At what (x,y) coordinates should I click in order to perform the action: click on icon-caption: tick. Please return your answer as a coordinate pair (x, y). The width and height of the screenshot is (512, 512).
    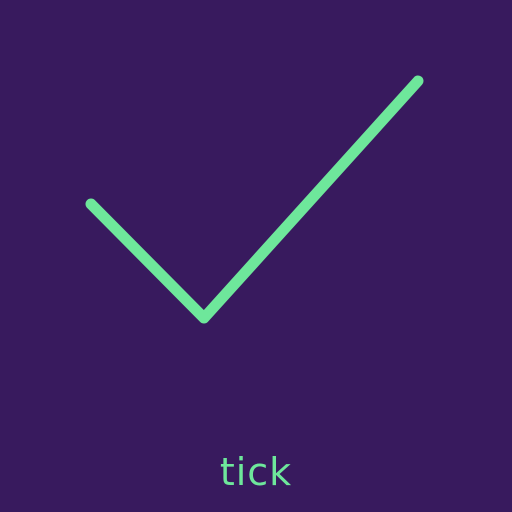
    Looking at the image, I should click on (256, 472).